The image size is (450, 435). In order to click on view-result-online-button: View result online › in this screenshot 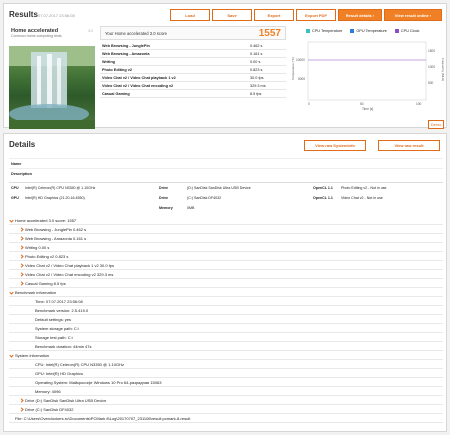, I will do `click(413, 15)`.